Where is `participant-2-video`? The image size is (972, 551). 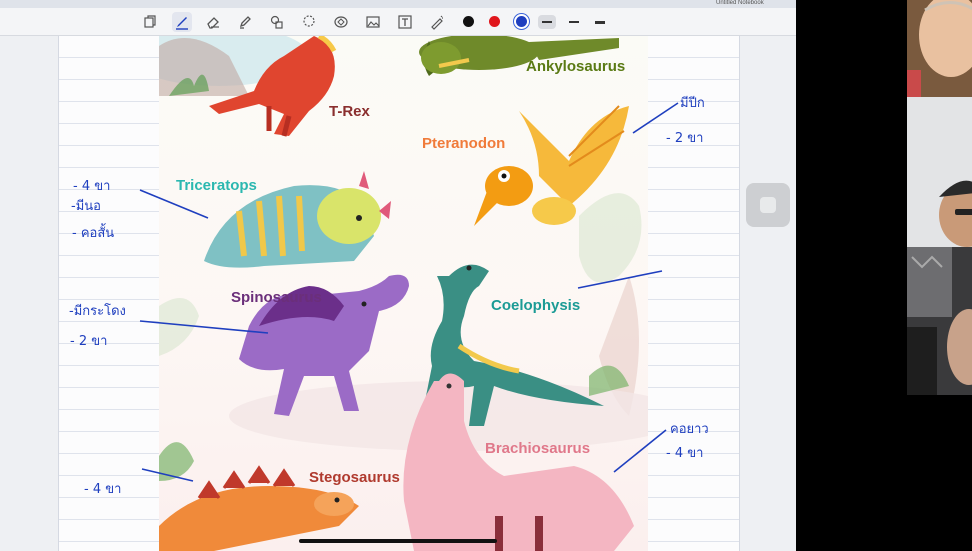 participant-2-video is located at coordinates (939, 172).